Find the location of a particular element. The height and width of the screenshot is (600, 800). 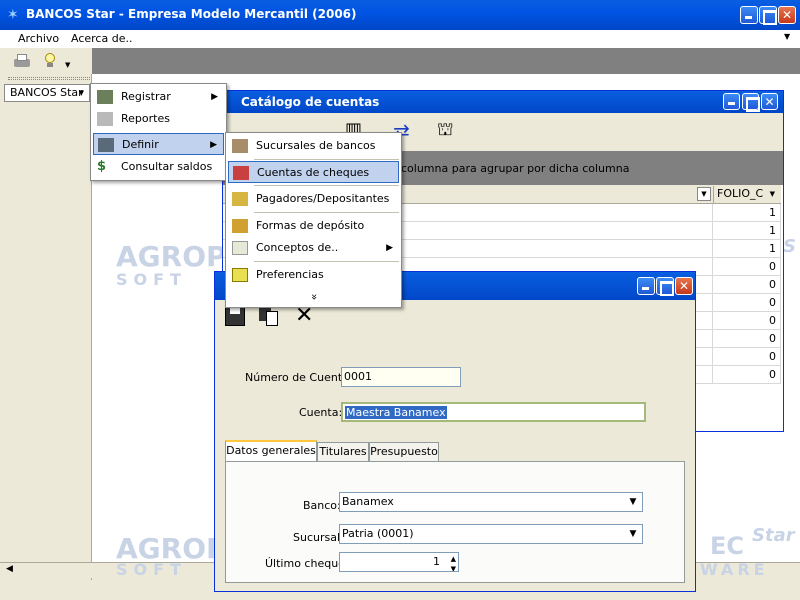

save-icon is located at coordinates (235, 316).